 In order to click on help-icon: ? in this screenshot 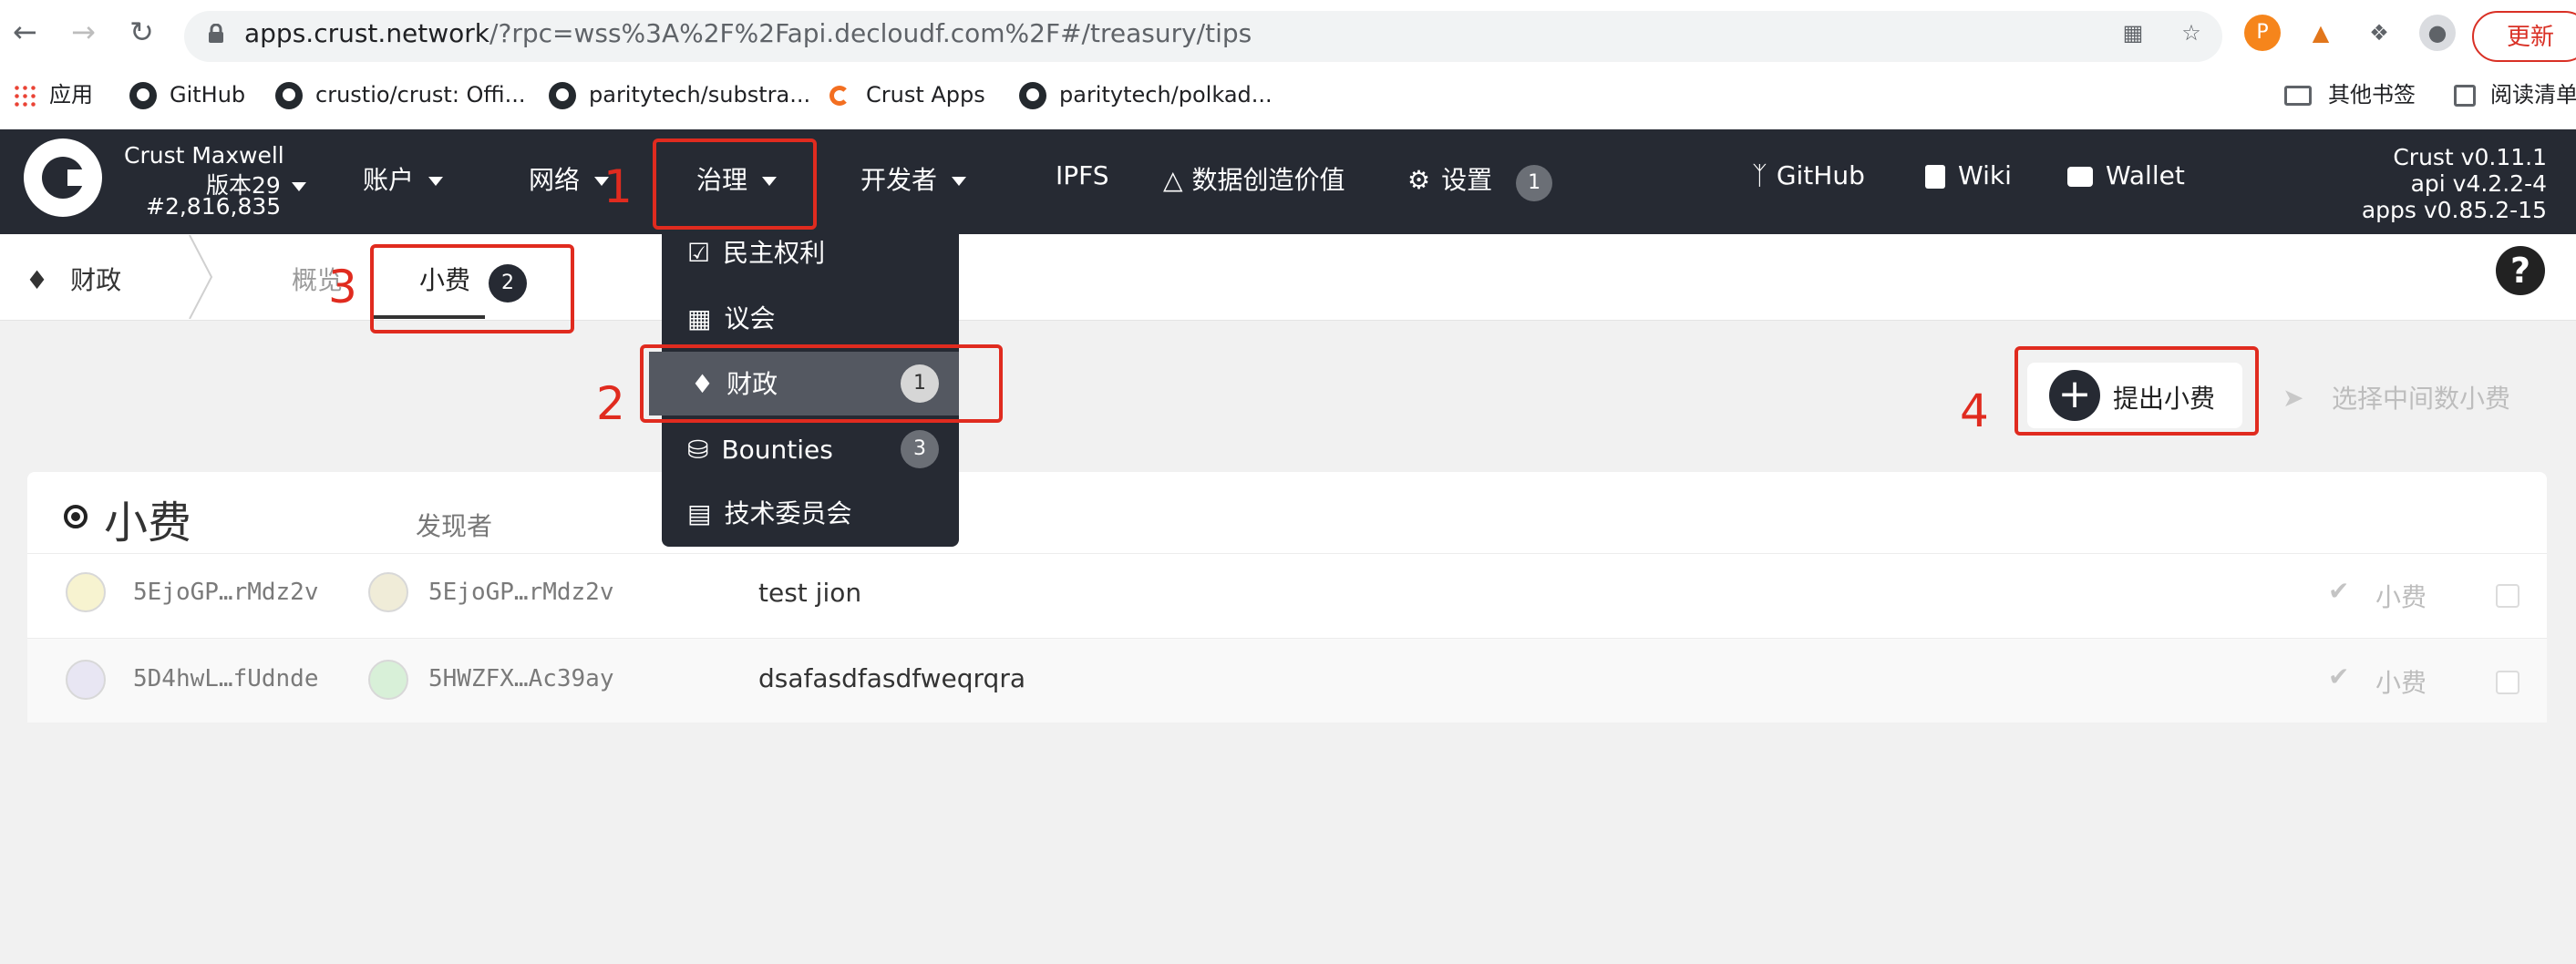, I will do `click(2520, 271)`.